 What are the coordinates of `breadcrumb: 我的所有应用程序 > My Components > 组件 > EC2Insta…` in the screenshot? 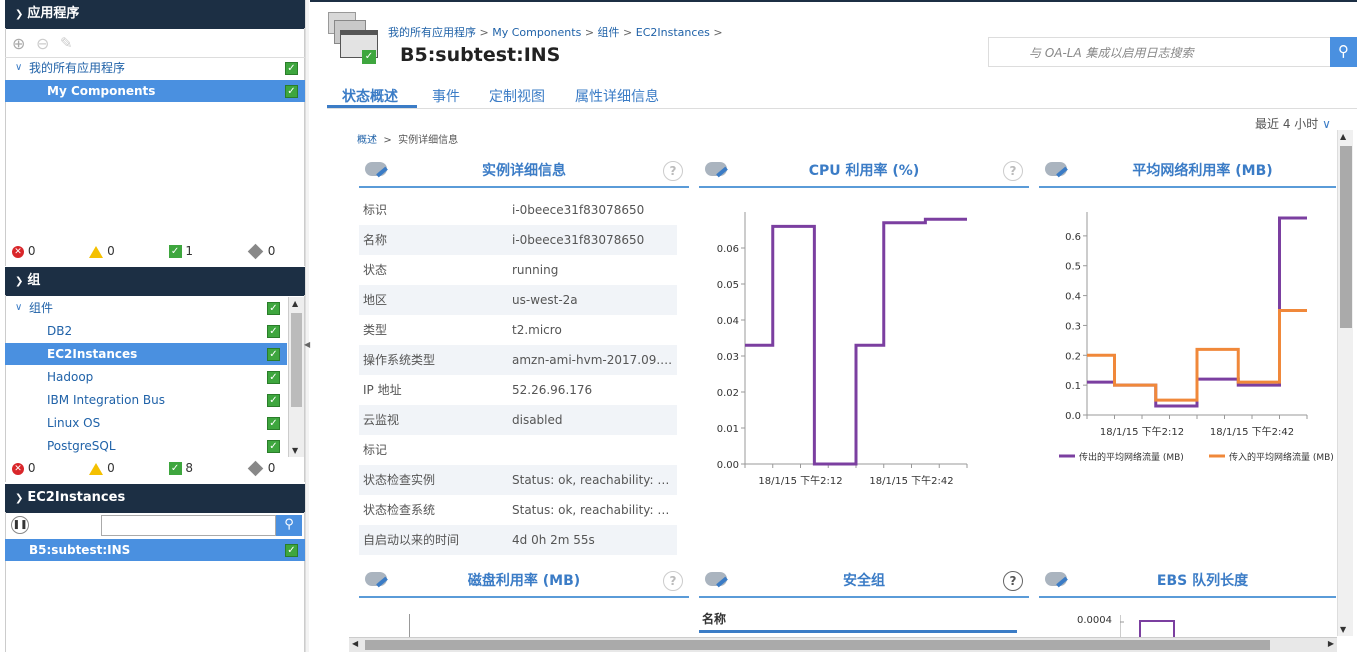 It's located at (555, 32).